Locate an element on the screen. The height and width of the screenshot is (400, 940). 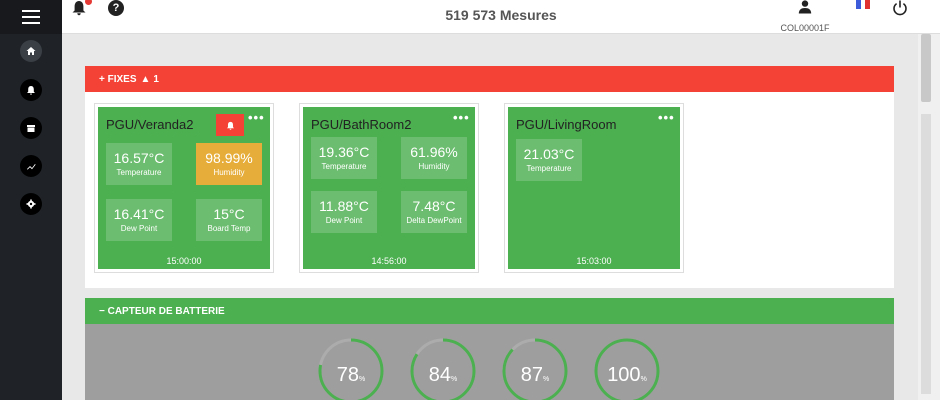
battery-label: − CAPTEUR DE BATTERIE is located at coordinates (162, 311).